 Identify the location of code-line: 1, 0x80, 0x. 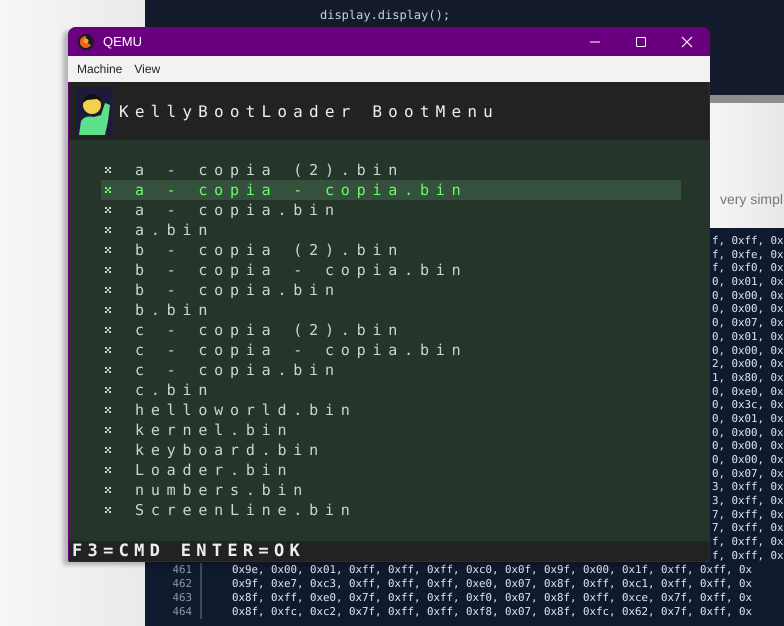
(748, 377).